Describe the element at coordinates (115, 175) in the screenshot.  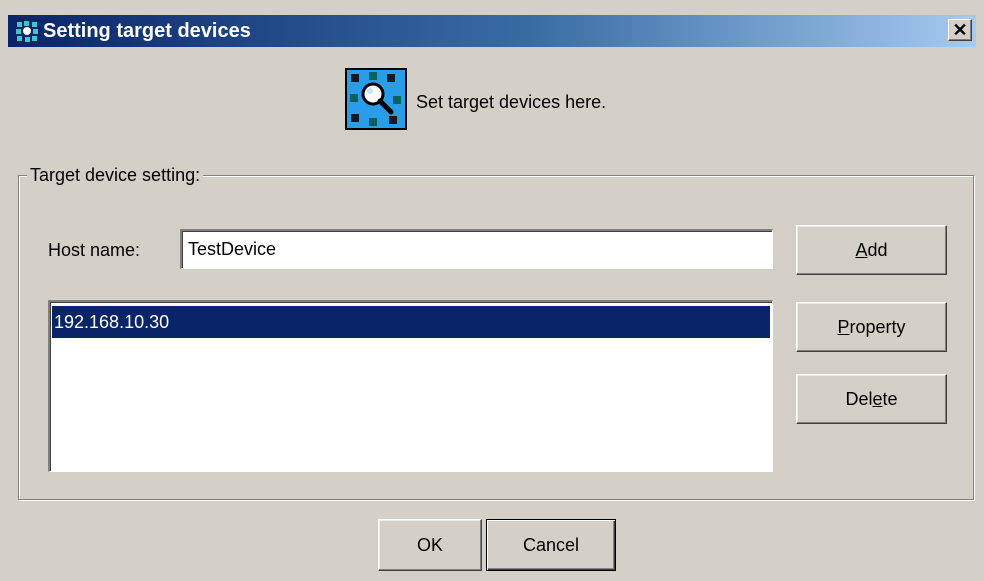
I see `groupbox-legend: Target device setting:` at that location.